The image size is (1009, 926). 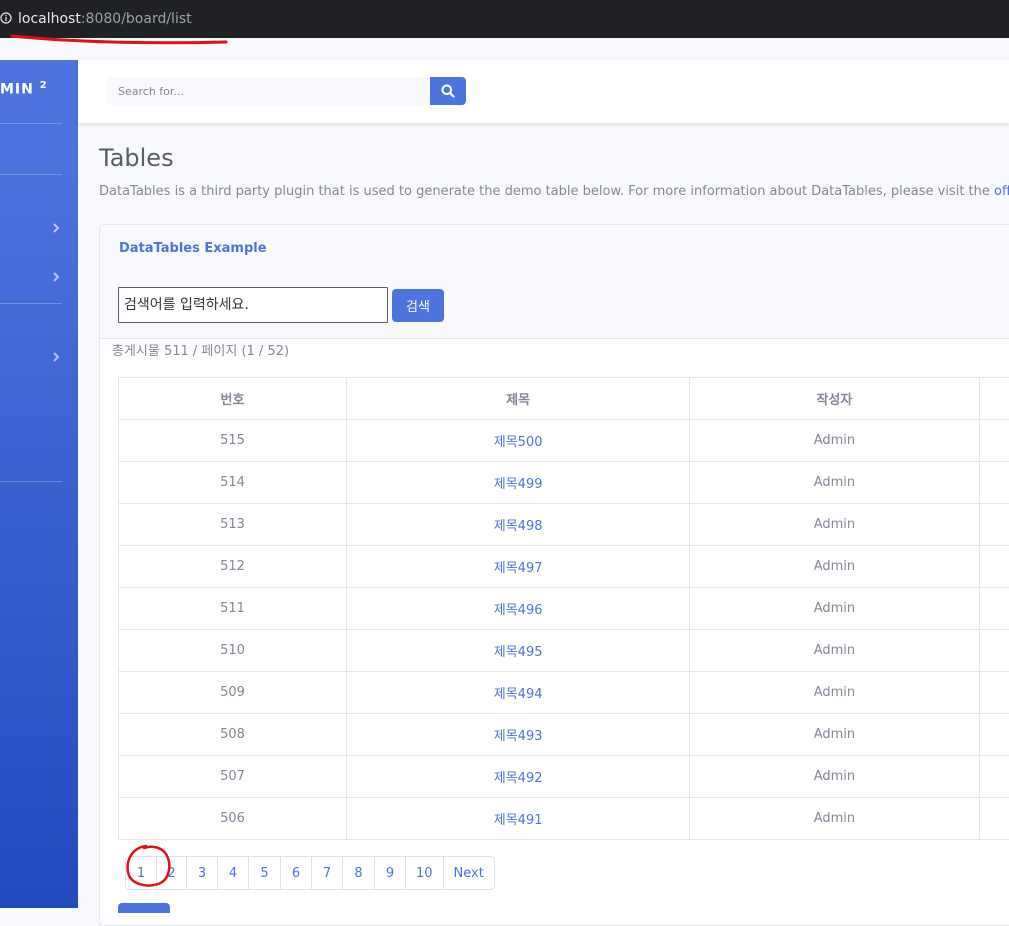 I want to click on cell-title: 제목498, so click(x=517, y=525).